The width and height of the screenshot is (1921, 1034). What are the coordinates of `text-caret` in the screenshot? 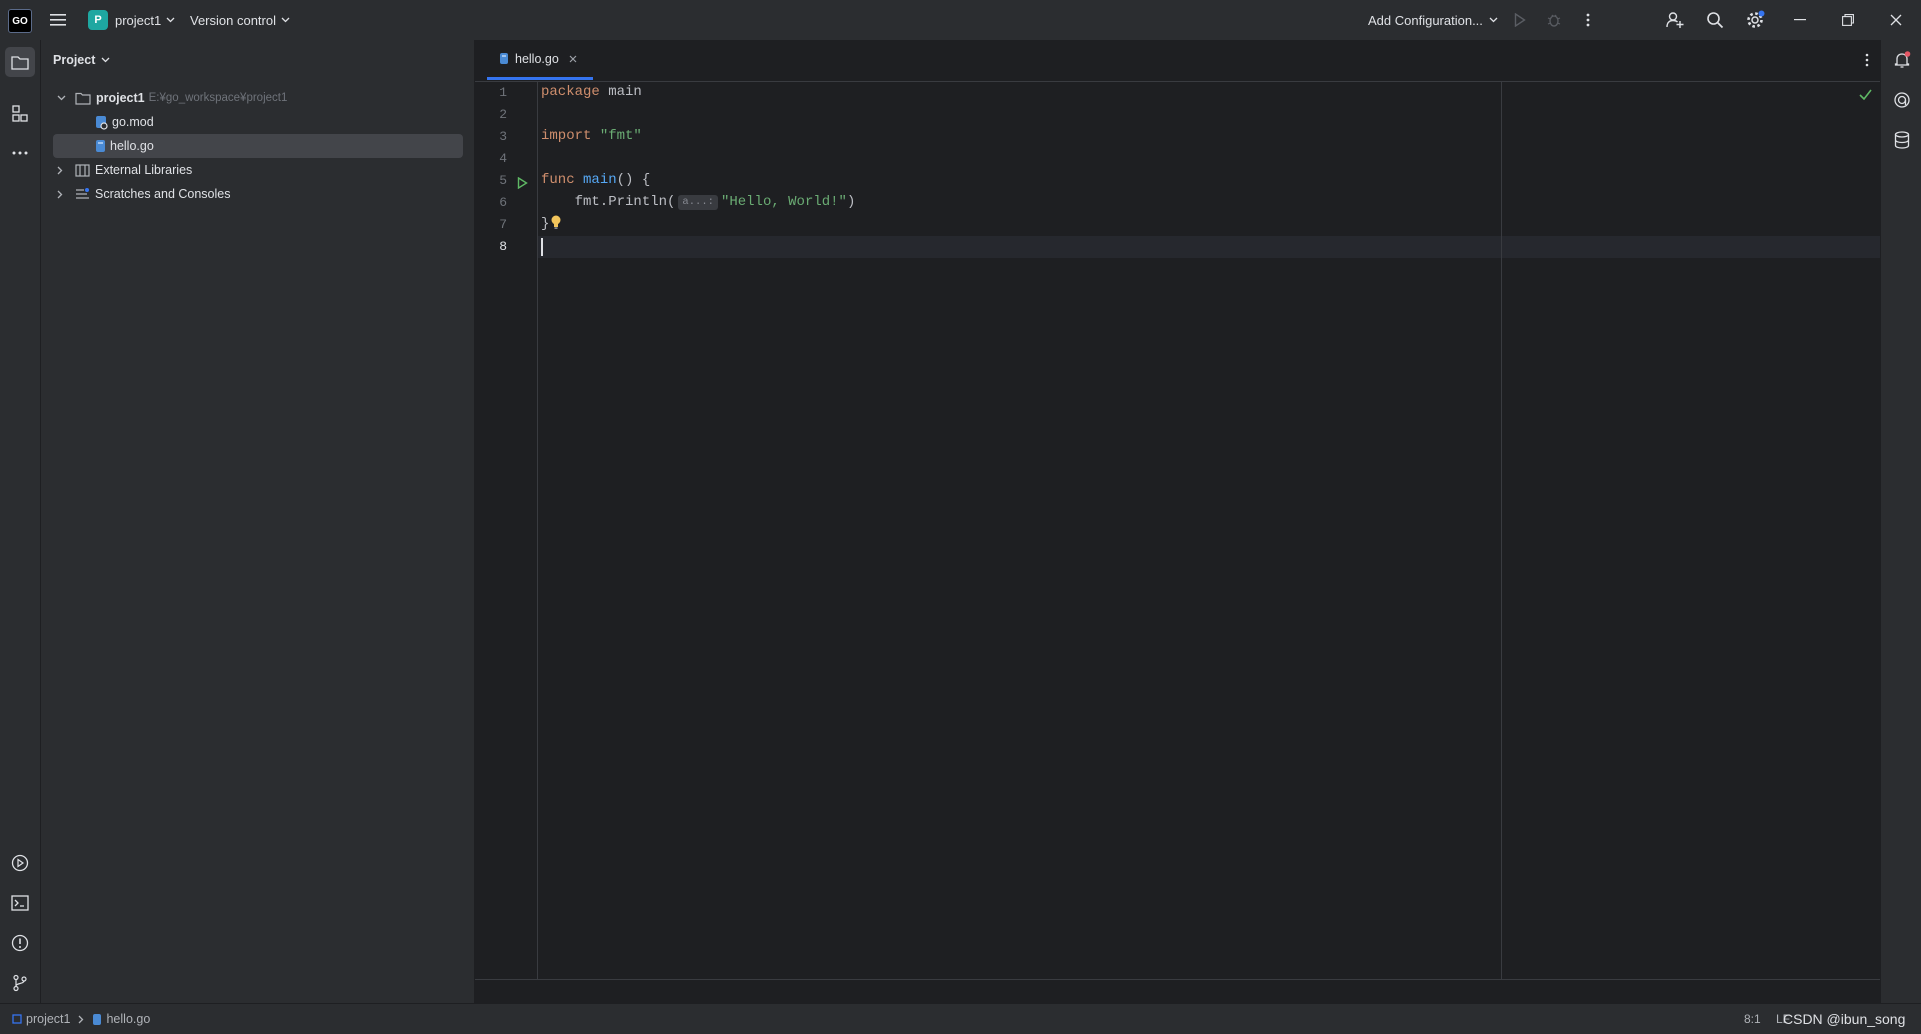 It's located at (542, 247).